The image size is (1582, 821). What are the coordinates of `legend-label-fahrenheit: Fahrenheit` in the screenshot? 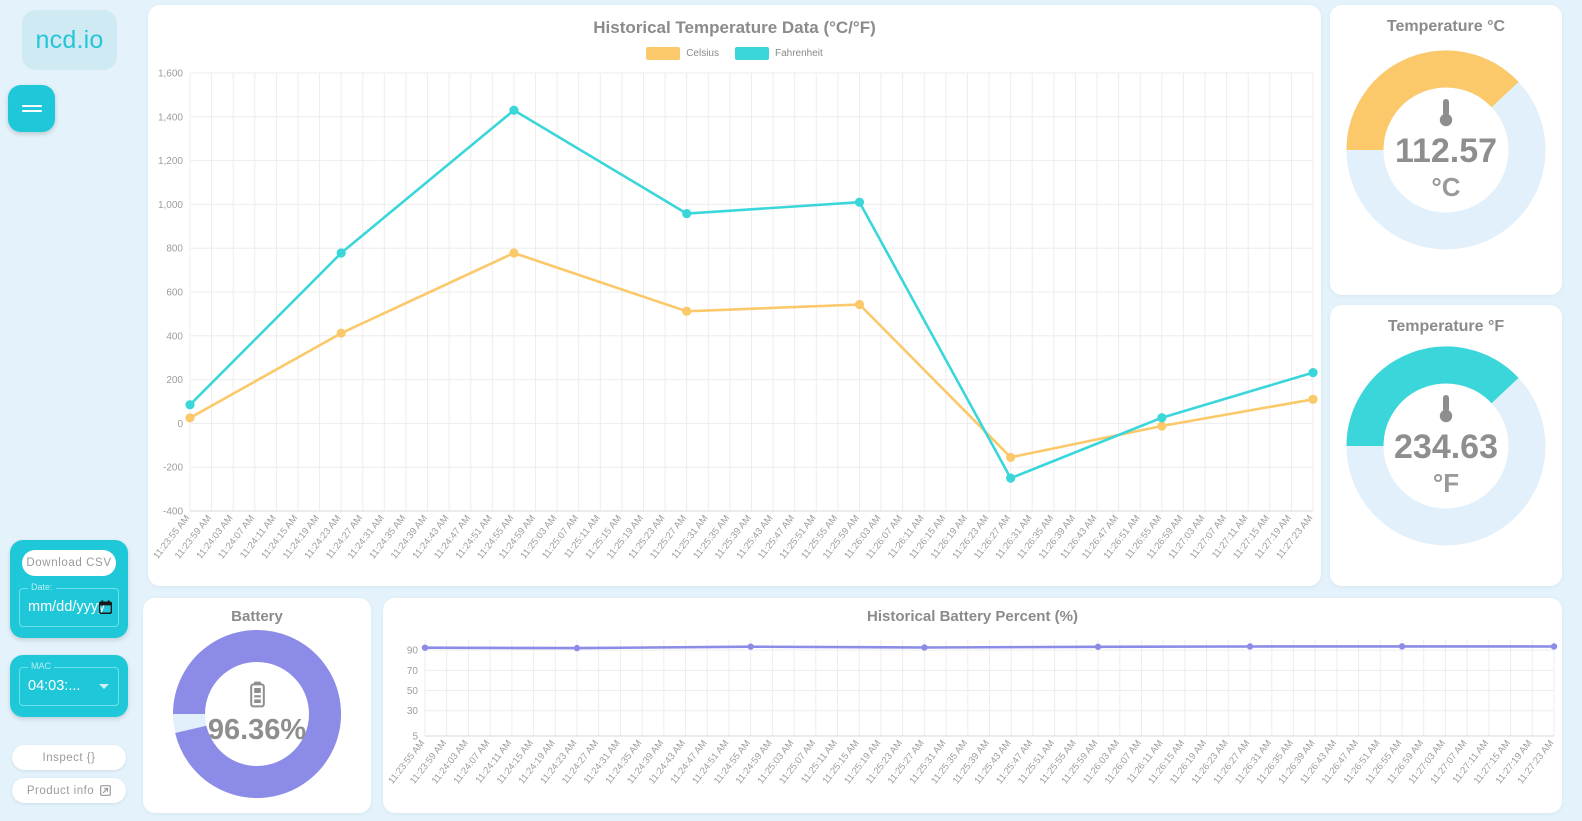 It's located at (798, 53).